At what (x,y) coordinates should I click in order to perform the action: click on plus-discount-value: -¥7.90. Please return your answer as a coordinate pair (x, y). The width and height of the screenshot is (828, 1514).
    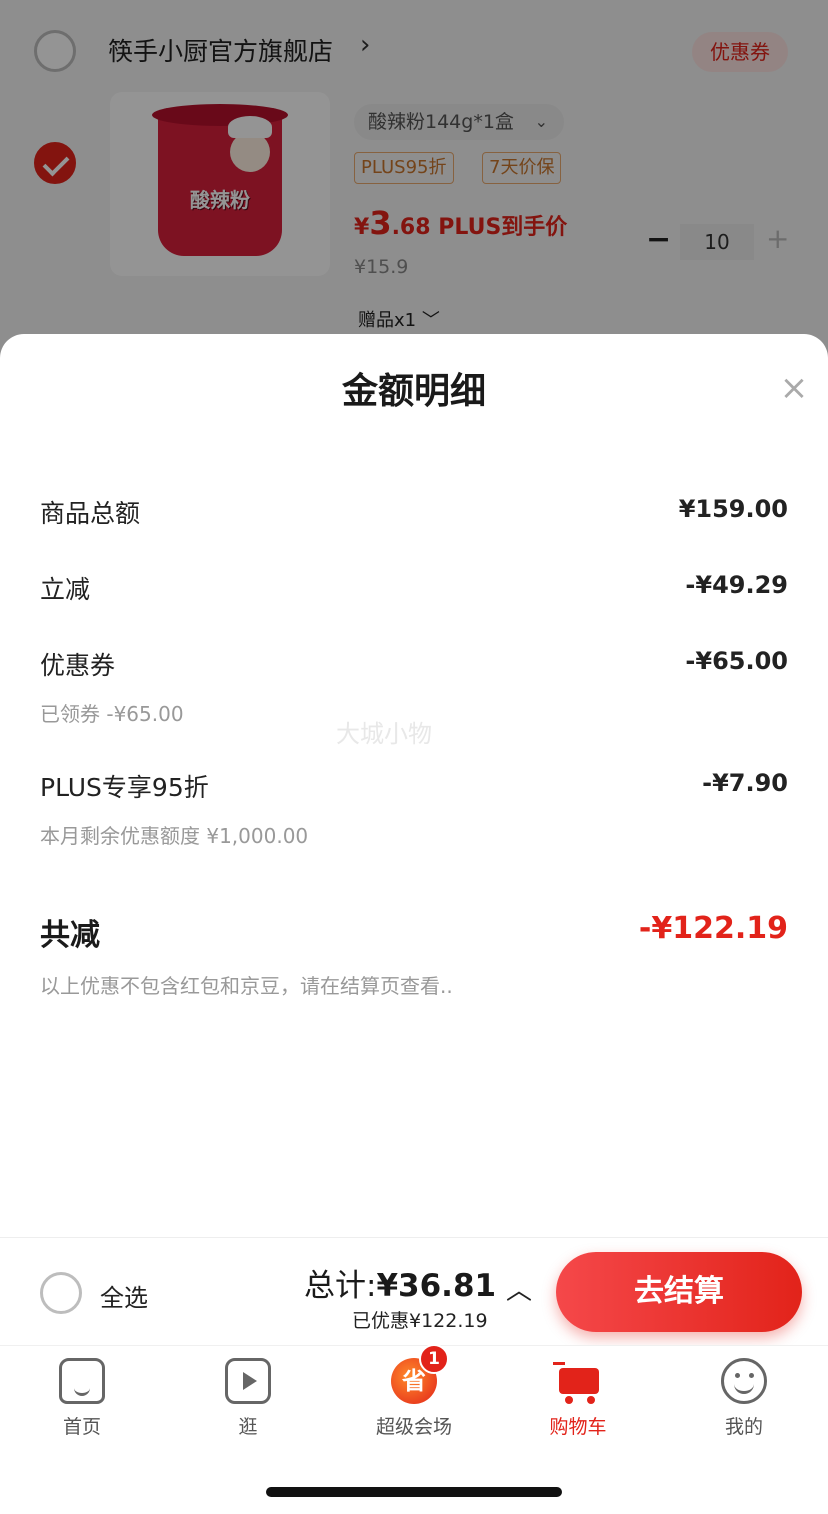
    Looking at the image, I should click on (745, 783).